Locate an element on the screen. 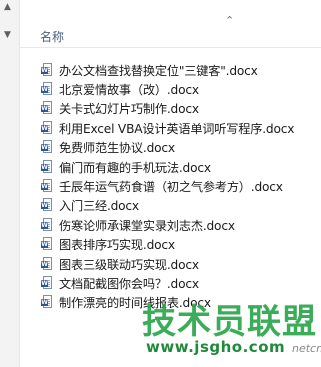  column-header-bar: ⌃ 名称 is located at coordinates (170, 24).